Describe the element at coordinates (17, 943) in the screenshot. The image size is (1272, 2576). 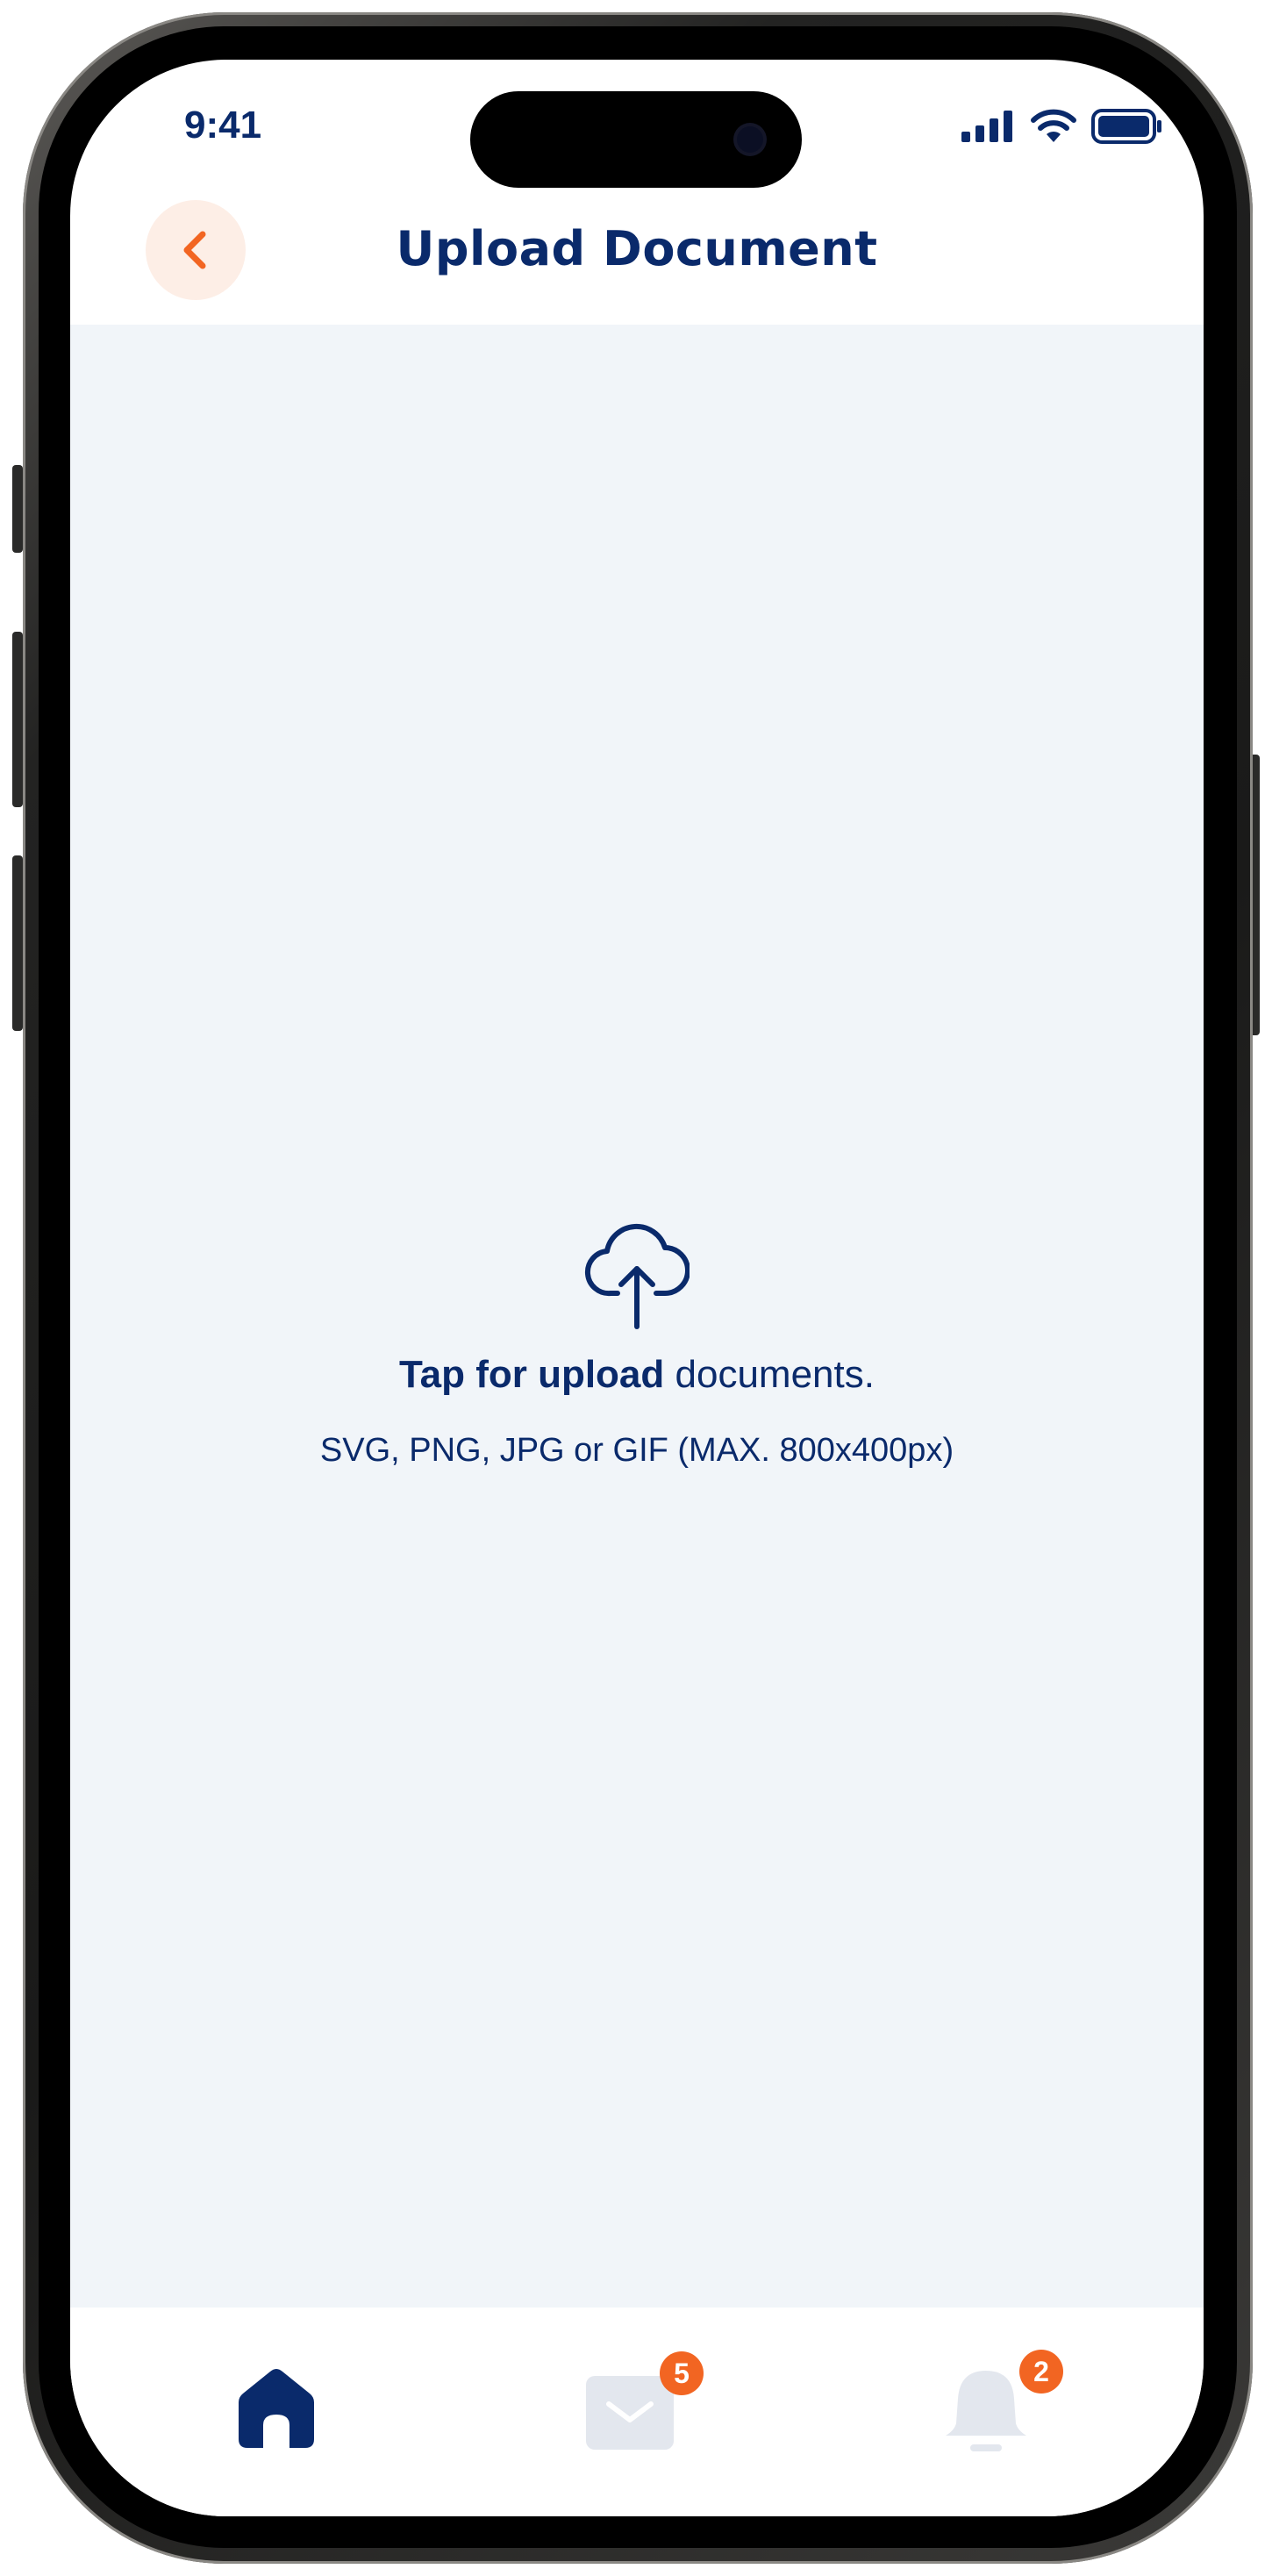
I see `volume-down-button` at that location.